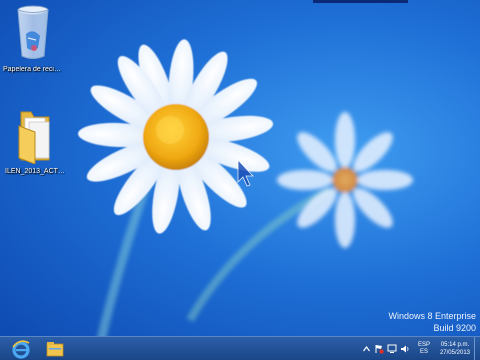 This screenshot has height=360, width=480. What do you see at coordinates (33, 32) in the screenshot?
I see `recycle-bin-icon` at bounding box center [33, 32].